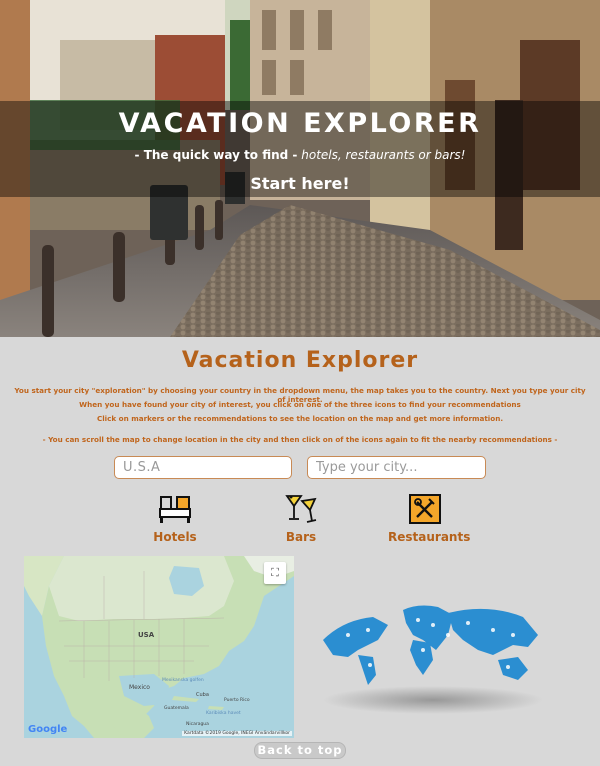  Describe the element at coordinates (176, 708) in the screenshot. I see `map-label-guatemala: Guatemala` at that location.